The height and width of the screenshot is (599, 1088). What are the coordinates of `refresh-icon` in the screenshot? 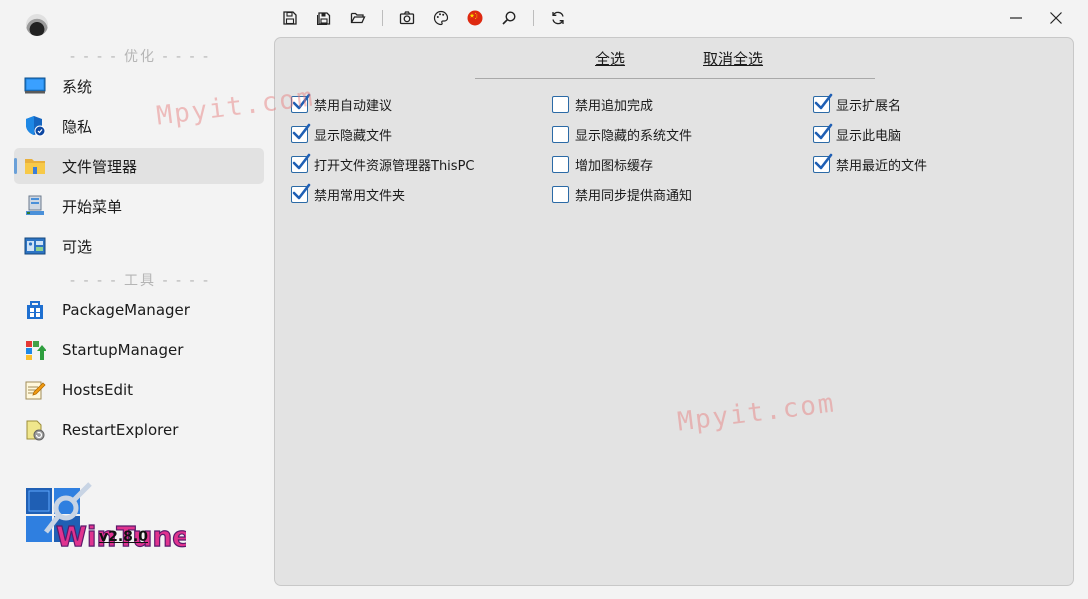 It's located at (558, 18).